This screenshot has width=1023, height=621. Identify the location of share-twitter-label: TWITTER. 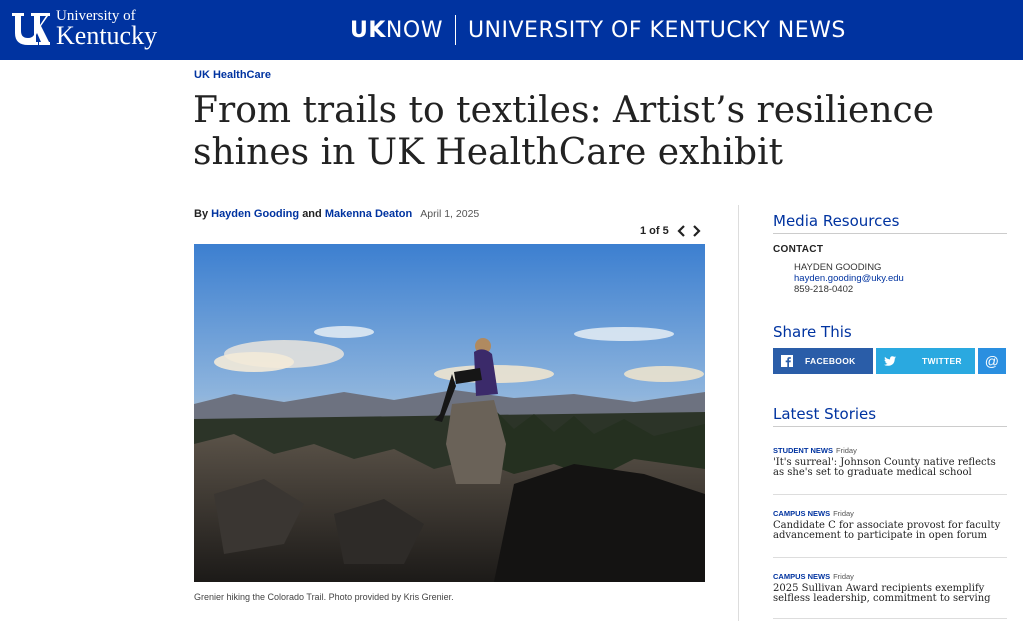
(942, 361).